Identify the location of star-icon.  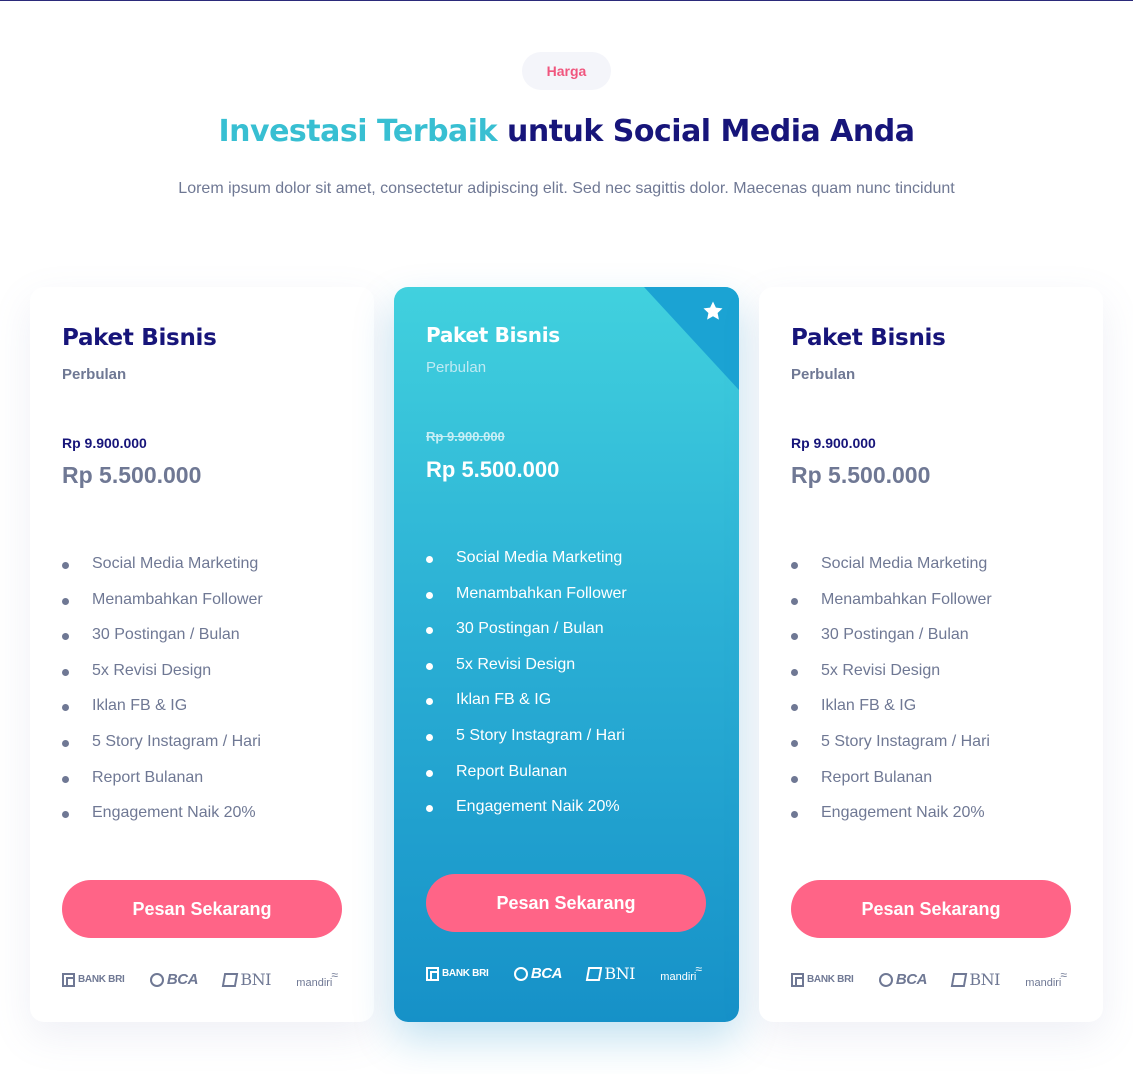
(713, 310).